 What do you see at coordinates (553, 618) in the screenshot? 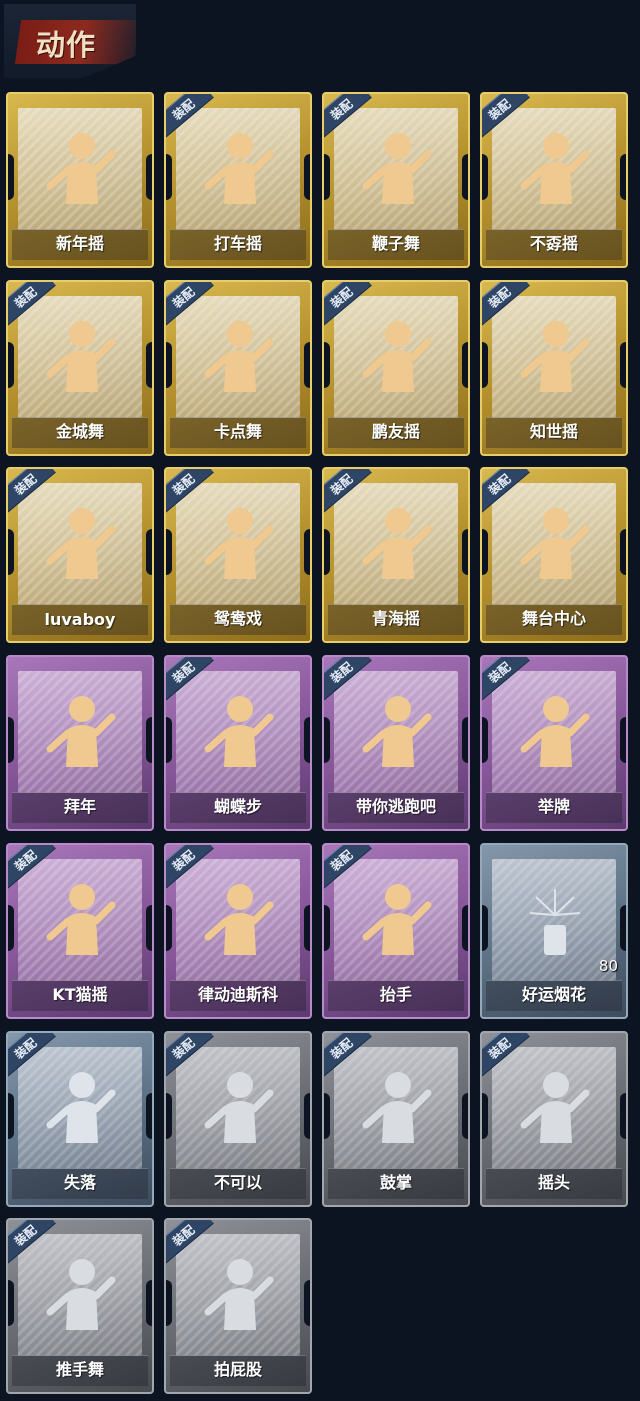
I see `emote-label: 舞台中心` at bounding box center [553, 618].